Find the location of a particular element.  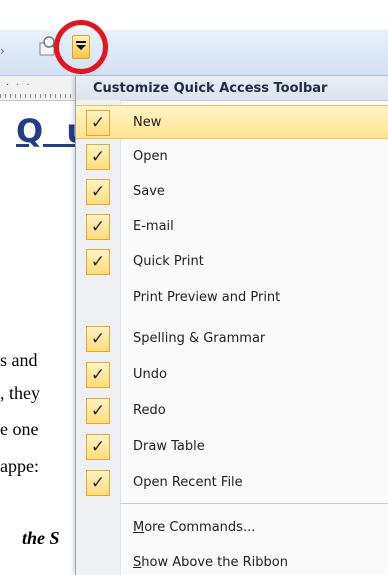

menu-item-new: ✓ New is located at coordinates (232, 122).